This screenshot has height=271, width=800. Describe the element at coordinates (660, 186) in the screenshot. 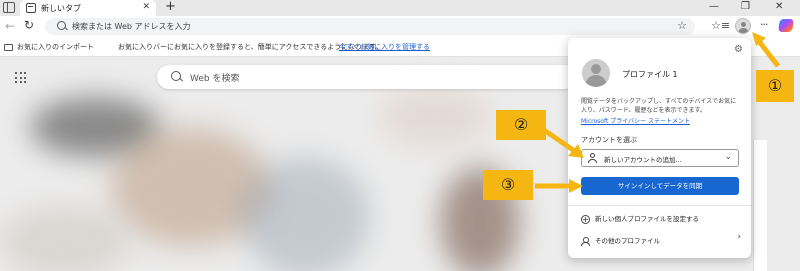

I see `signin-sync-button: サインインしてデータを同期` at that location.